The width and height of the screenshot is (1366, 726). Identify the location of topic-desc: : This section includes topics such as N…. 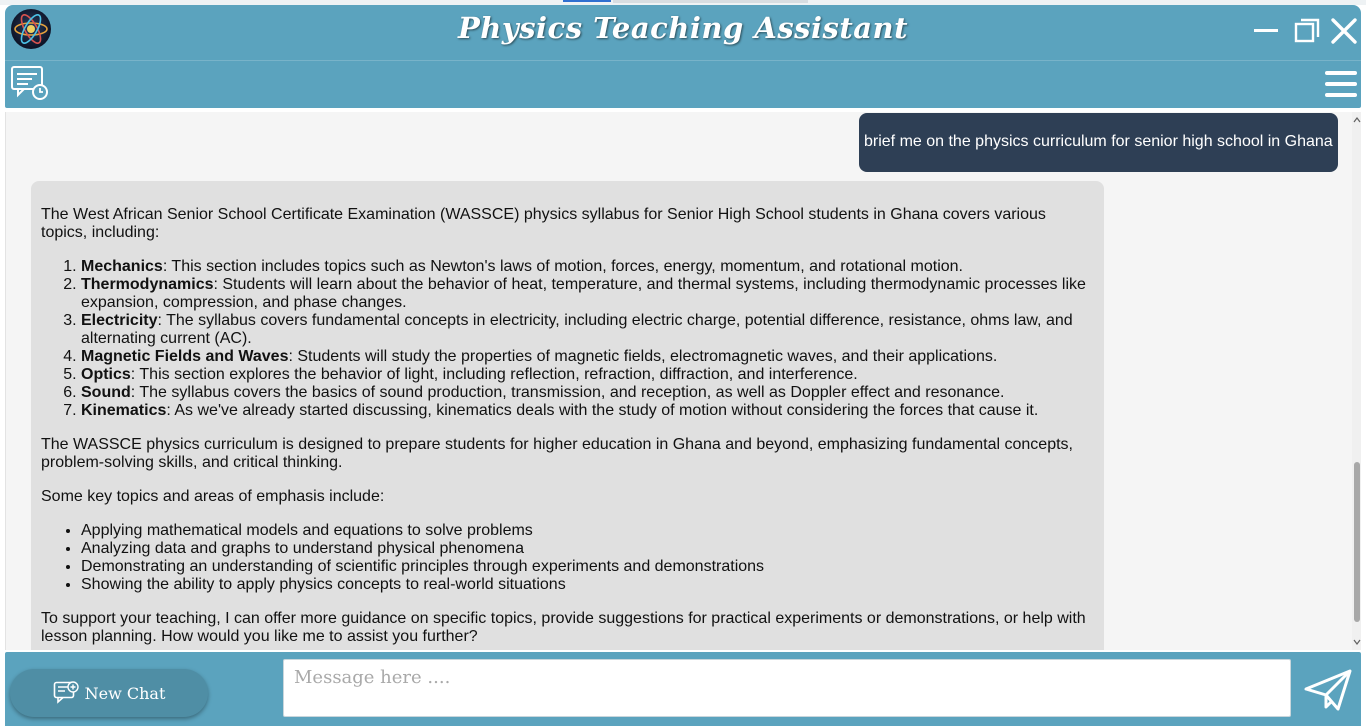
(562, 266).